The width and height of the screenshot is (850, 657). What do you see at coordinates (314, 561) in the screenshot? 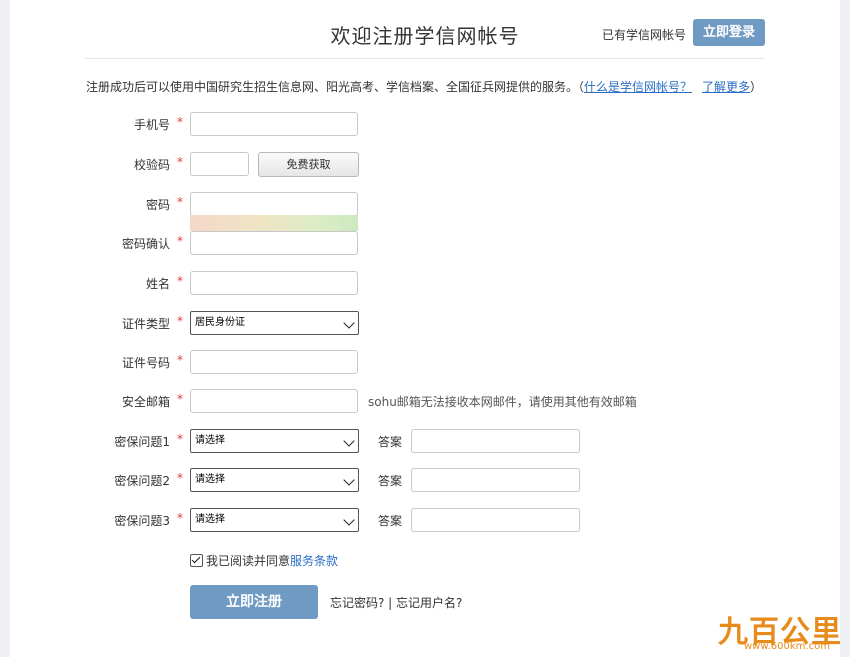
I see `terms-link: 服务条款` at bounding box center [314, 561].